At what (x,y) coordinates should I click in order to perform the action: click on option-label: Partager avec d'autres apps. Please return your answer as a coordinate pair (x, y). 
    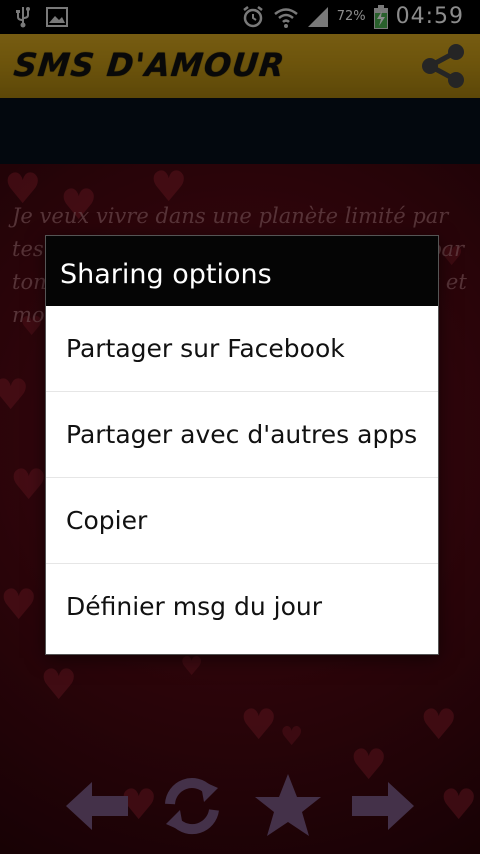
    Looking at the image, I should click on (242, 434).